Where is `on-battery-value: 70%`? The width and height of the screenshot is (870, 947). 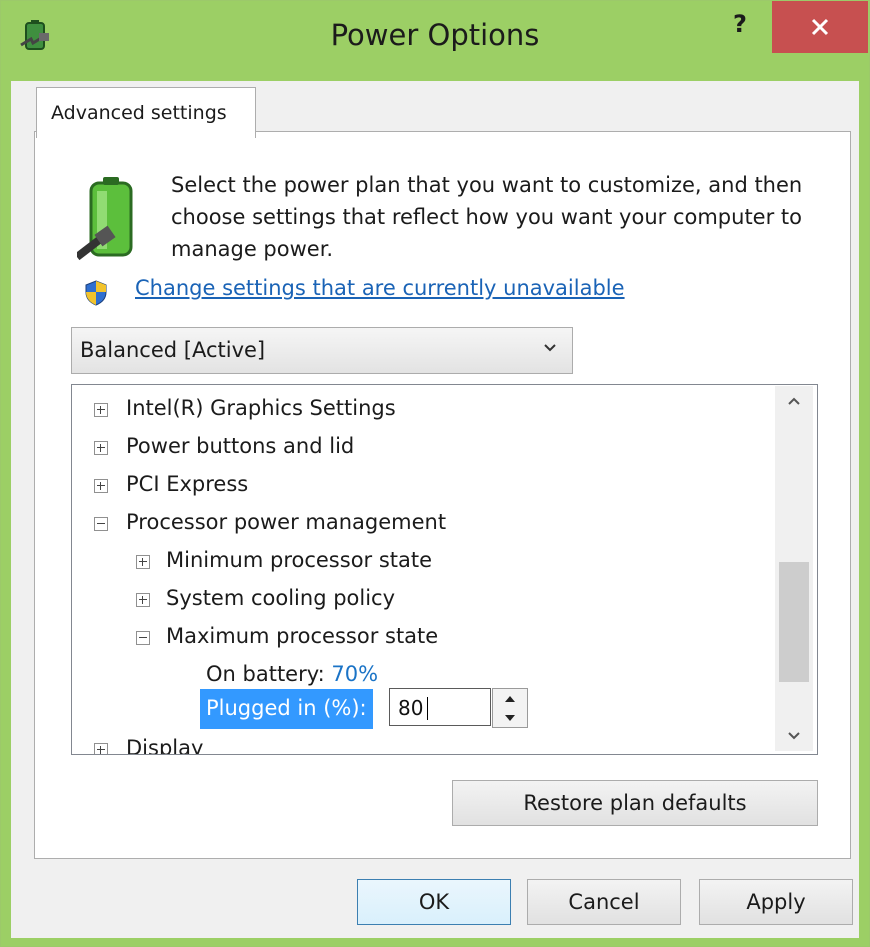 on-battery-value: 70% is located at coordinates (354, 674).